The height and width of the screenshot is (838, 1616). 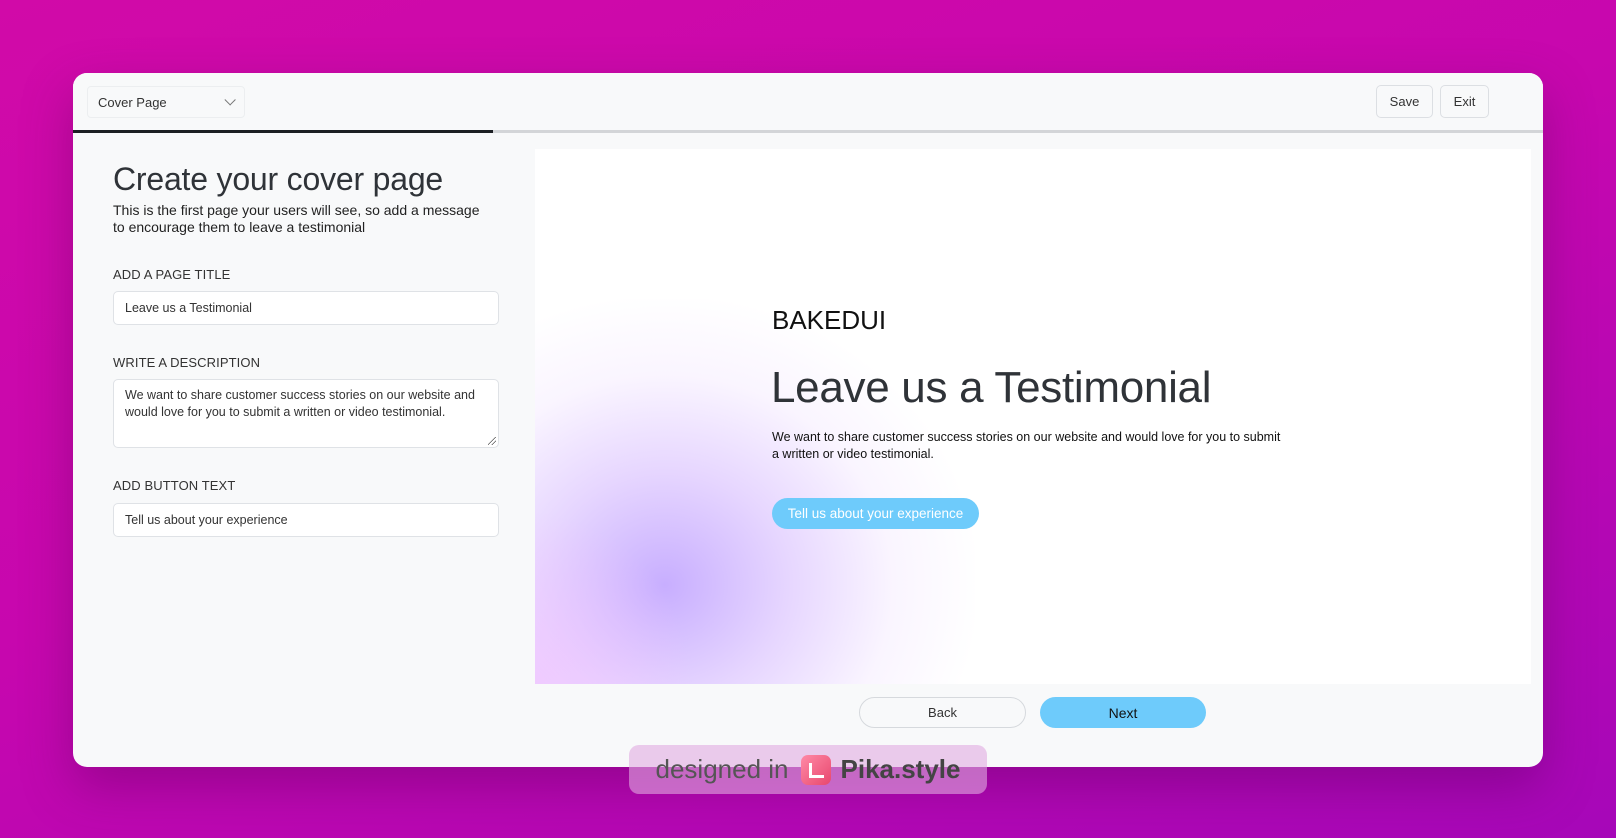 What do you see at coordinates (942, 712) in the screenshot?
I see `back-button: Back` at bounding box center [942, 712].